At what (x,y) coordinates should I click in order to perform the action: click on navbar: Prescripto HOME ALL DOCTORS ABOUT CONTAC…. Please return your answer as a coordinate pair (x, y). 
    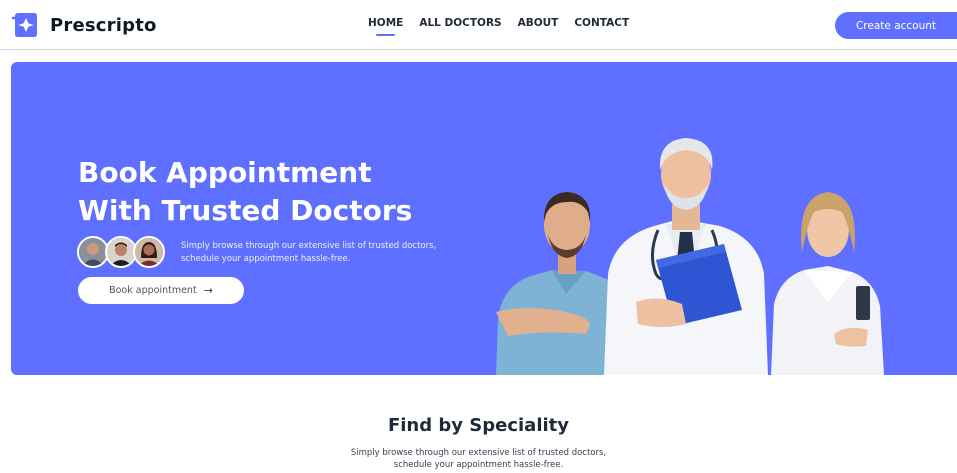
    Looking at the image, I should click on (478, 25).